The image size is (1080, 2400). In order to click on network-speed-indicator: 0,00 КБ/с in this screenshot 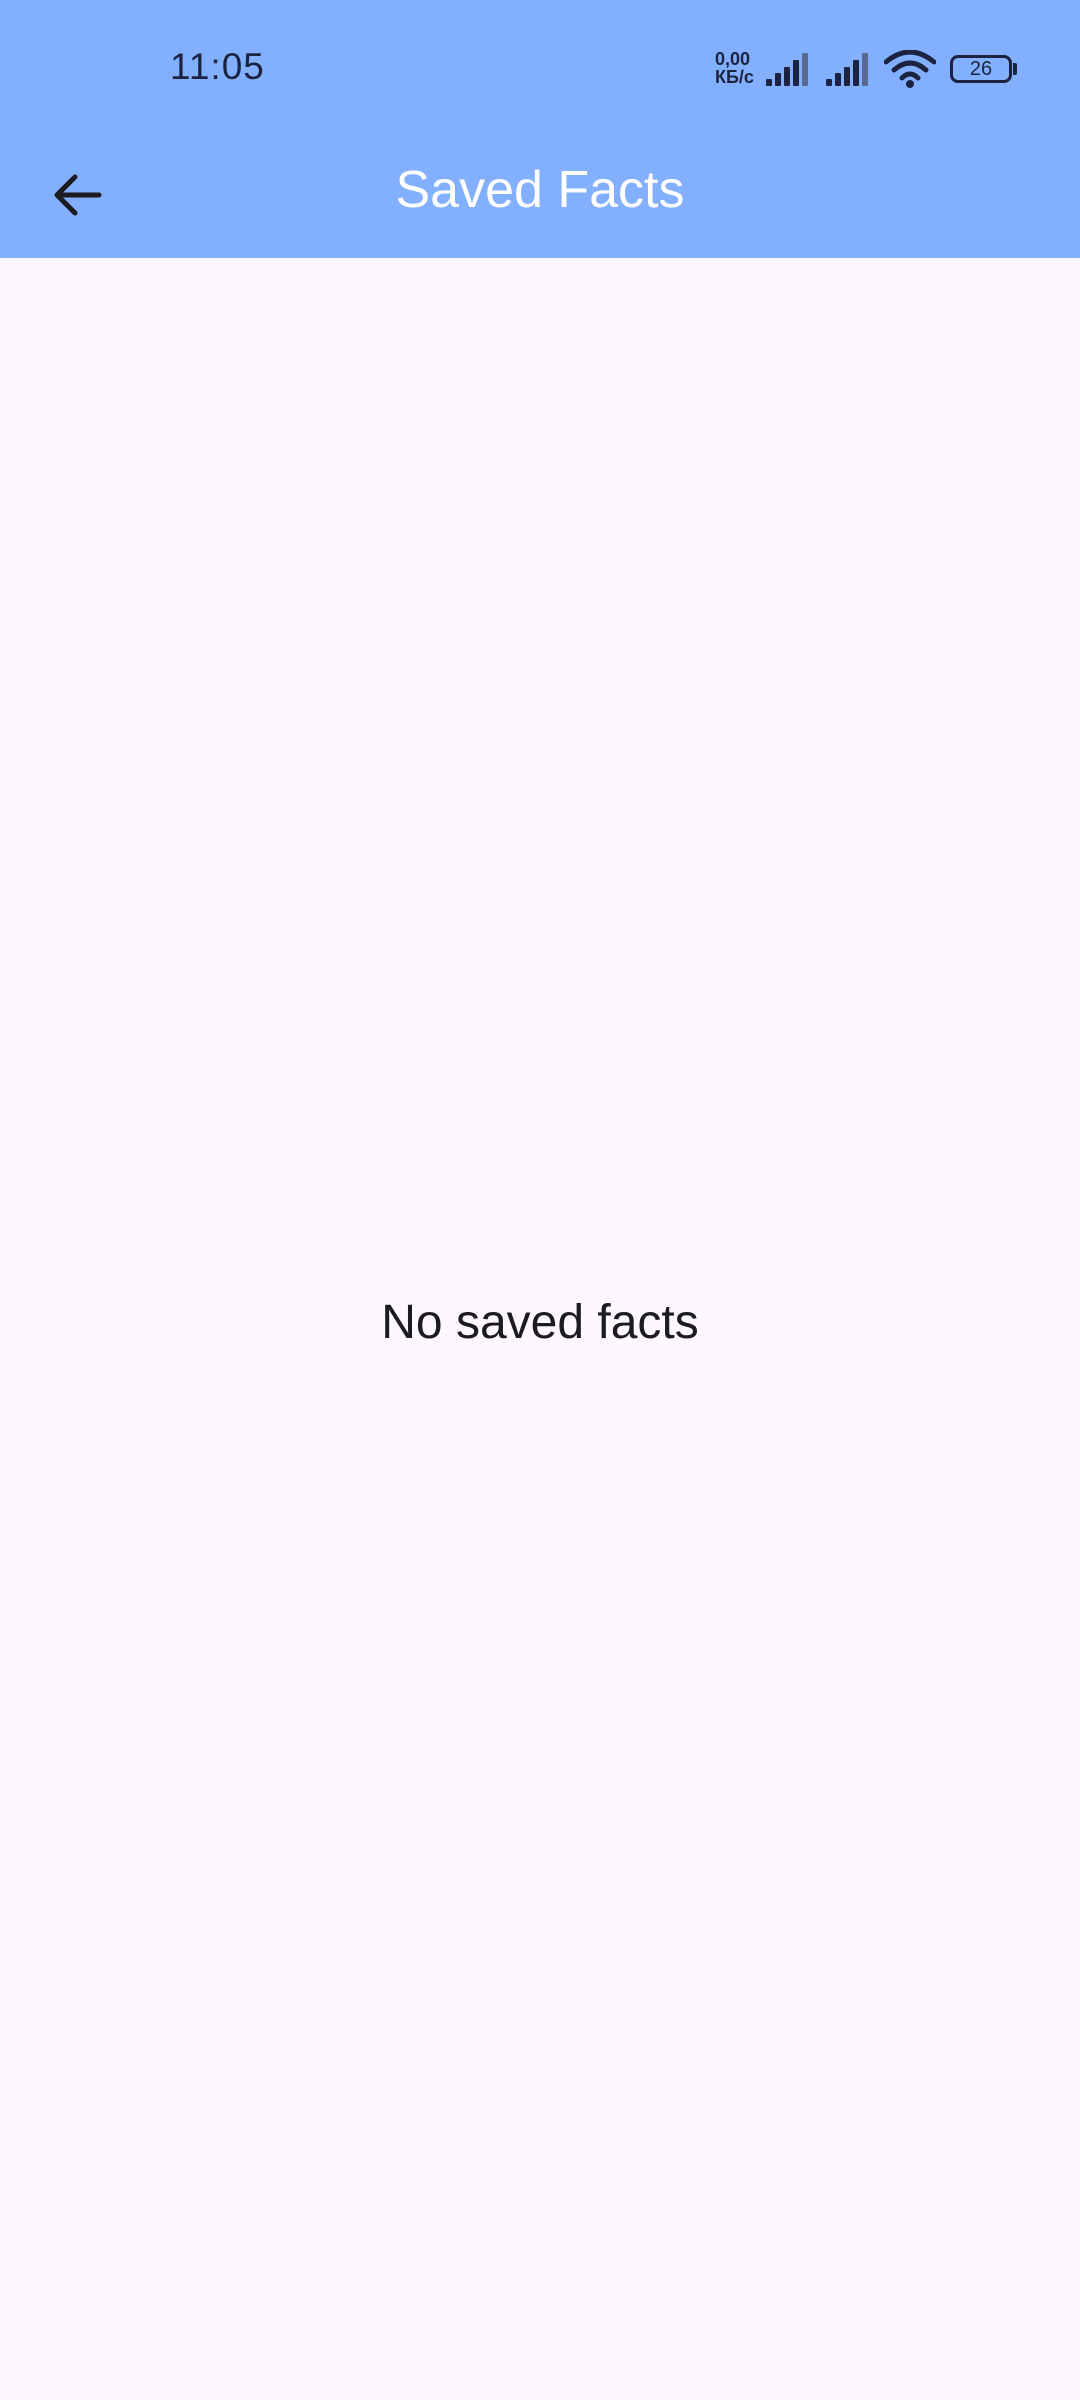, I will do `click(738, 68)`.